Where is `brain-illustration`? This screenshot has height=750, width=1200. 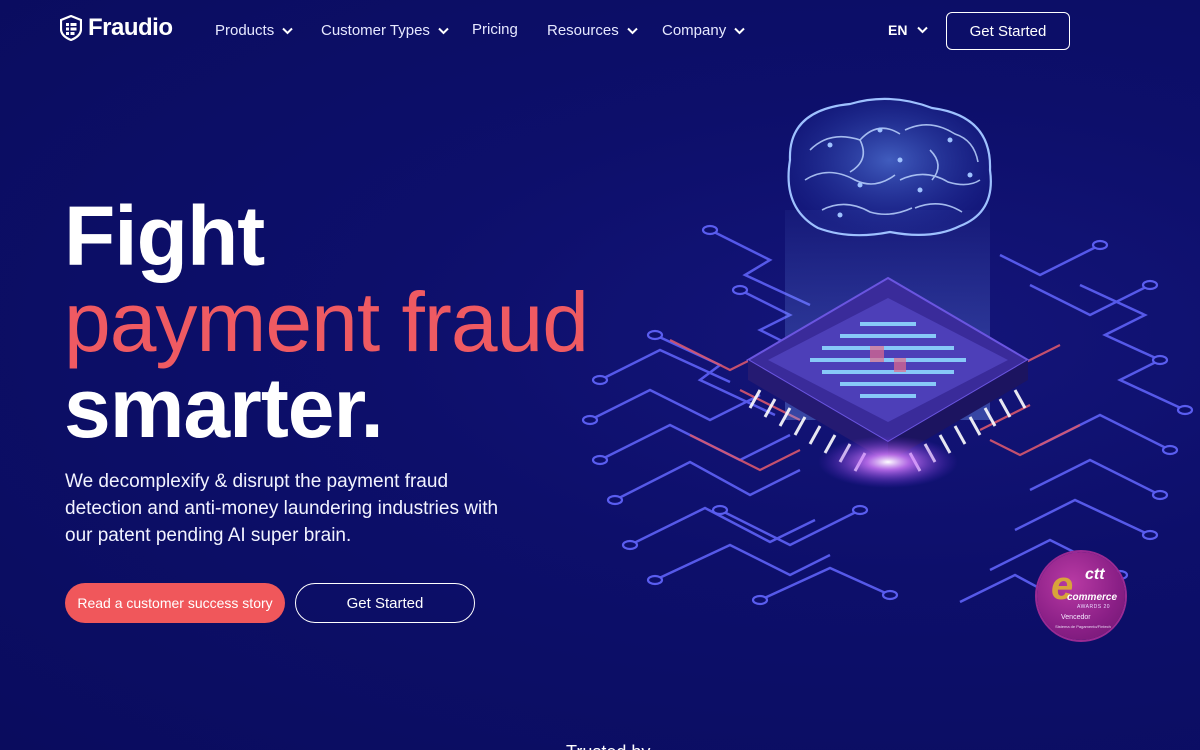
brain-illustration is located at coordinates (889, 167).